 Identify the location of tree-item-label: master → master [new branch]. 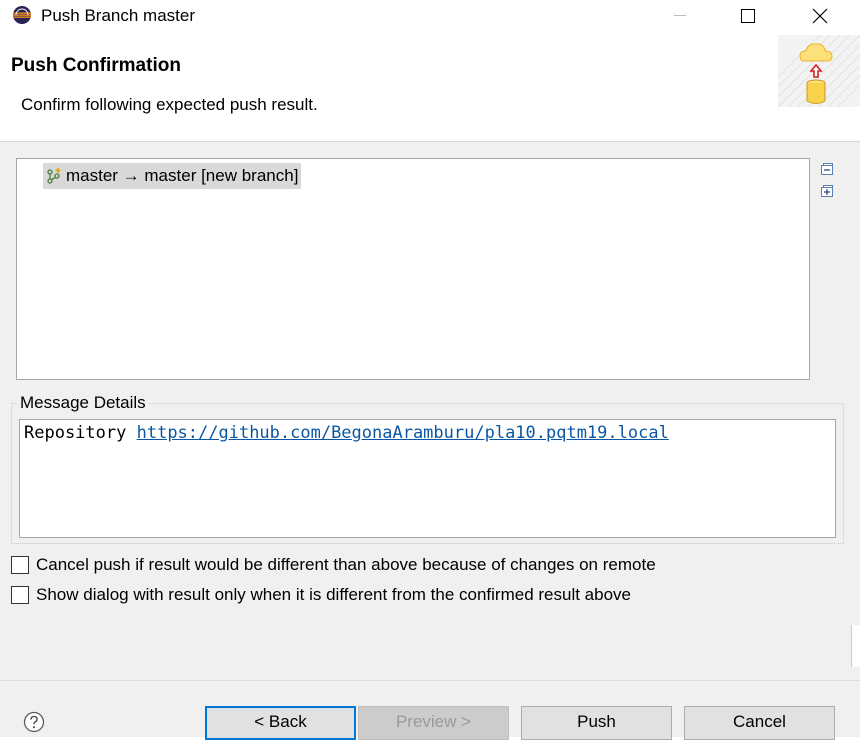
(182, 175).